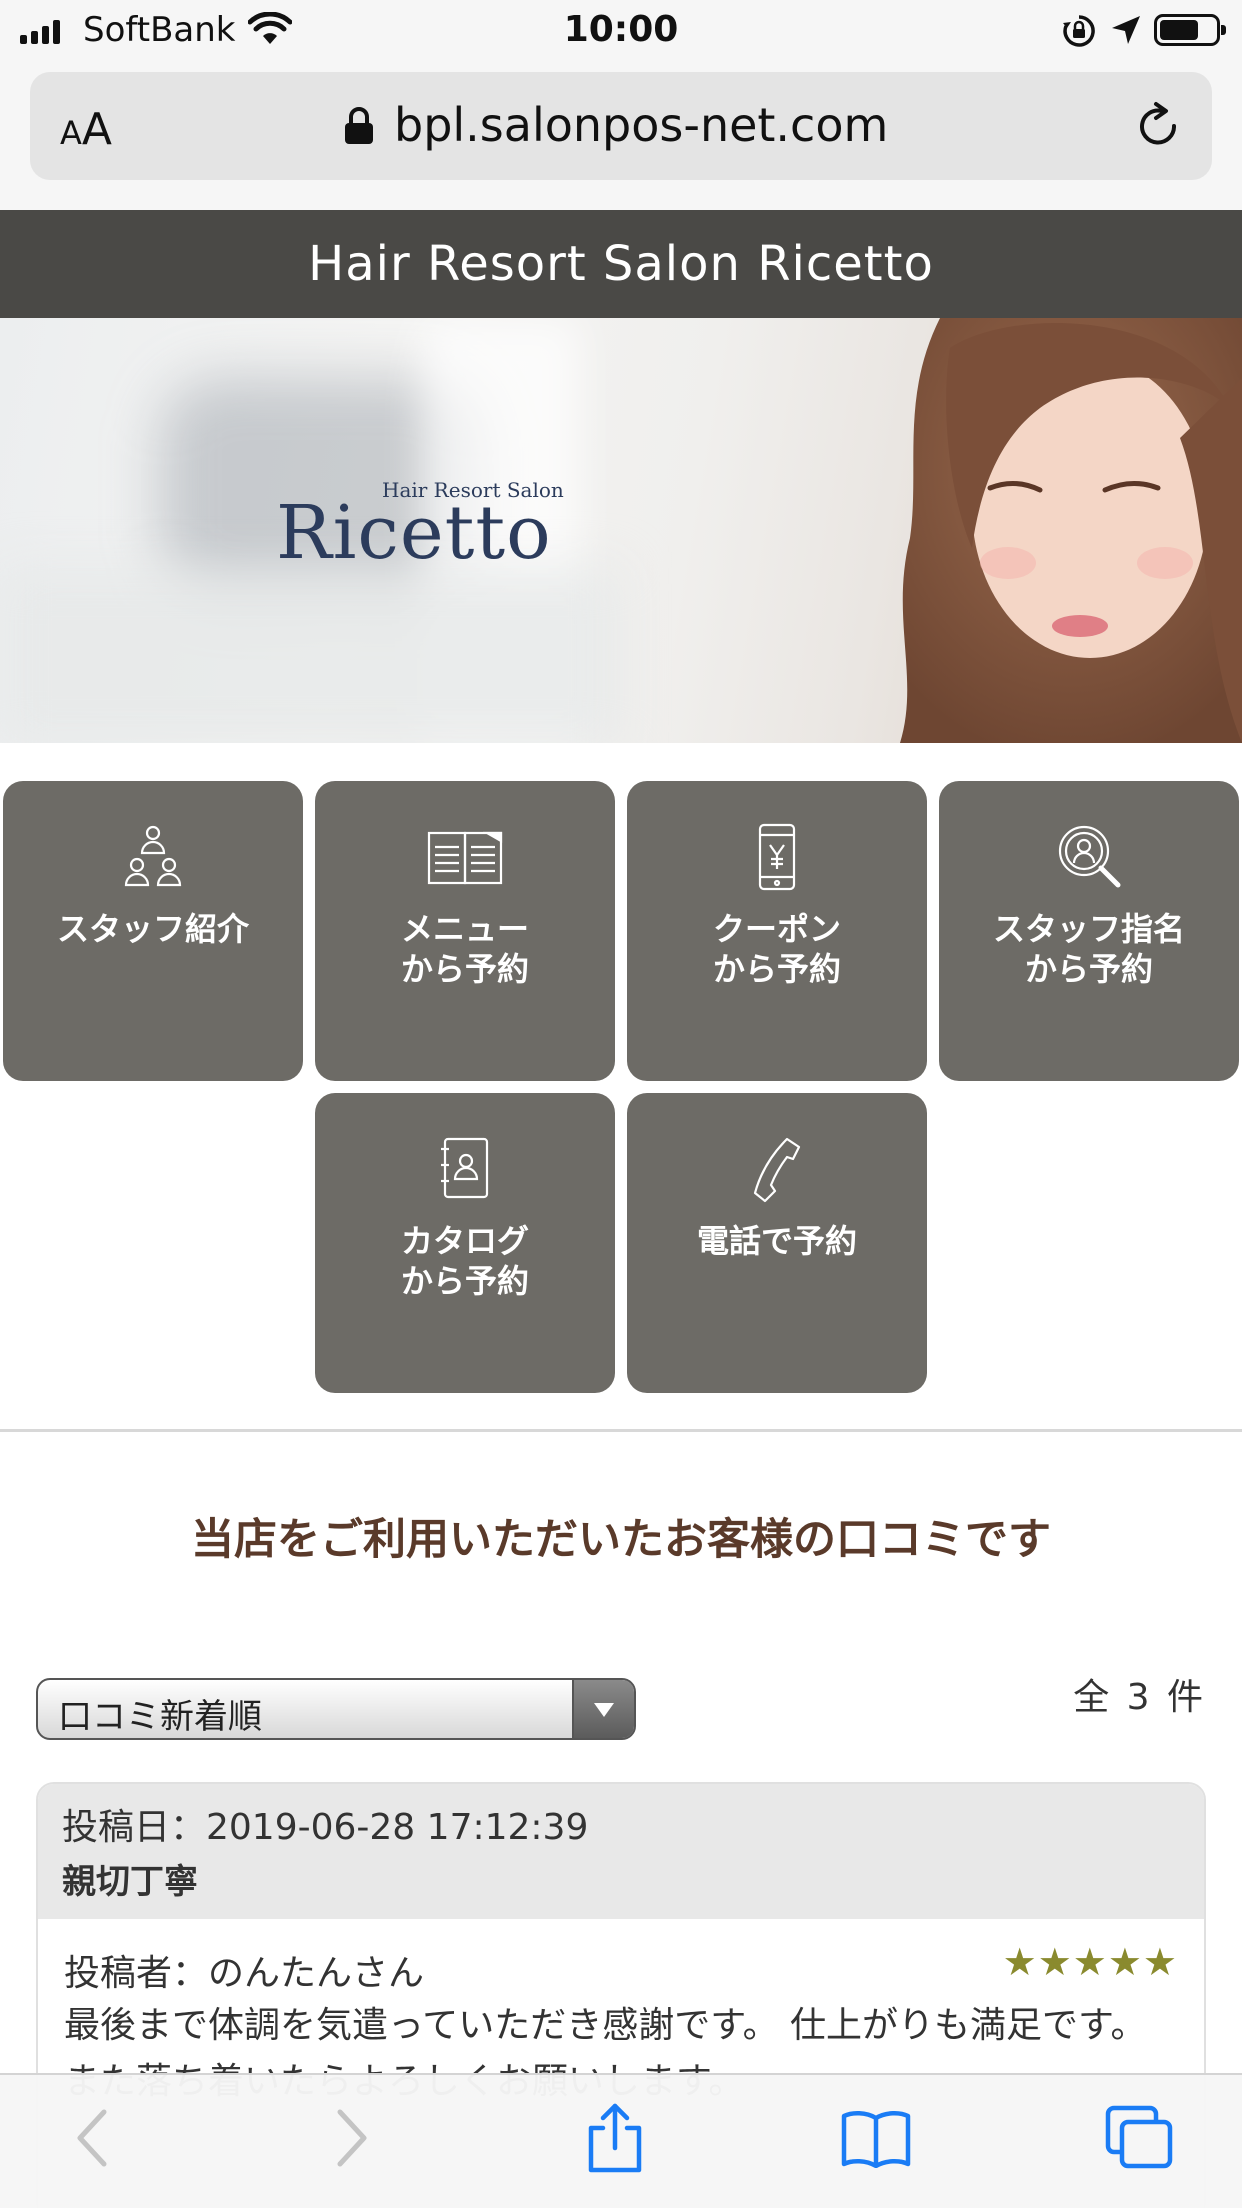 This screenshot has height=2208, width=1242. I want to click on forward-icon, so click(352, 2138).